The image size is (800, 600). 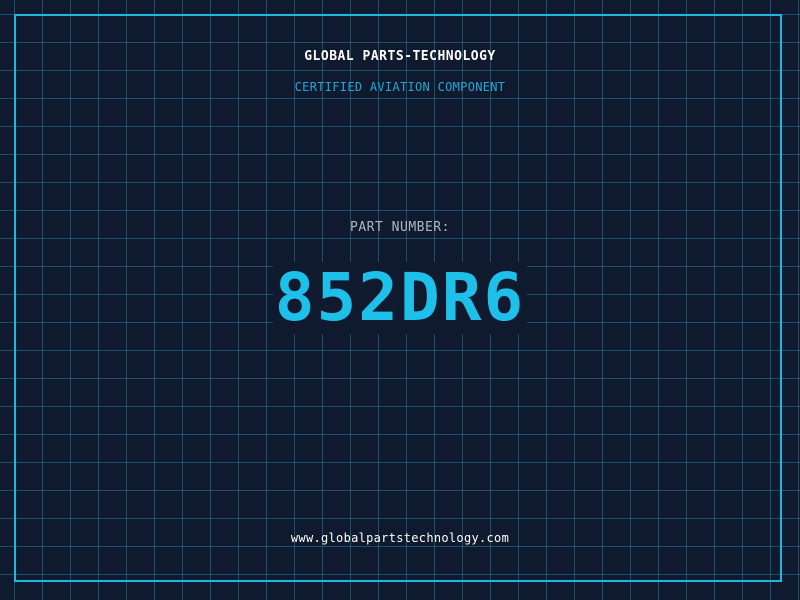 I want to click on part-number-value: 852DR6, so click(x=400, y=297).